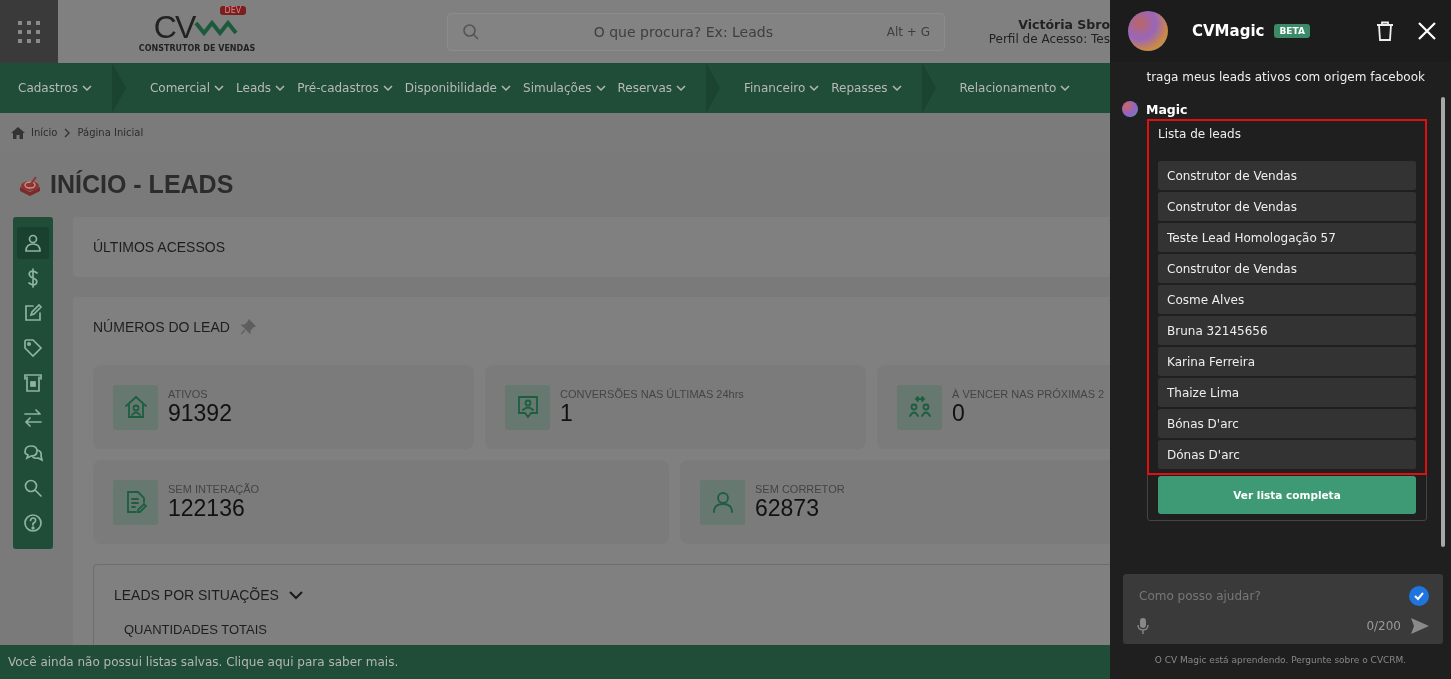  Describe the element at coordinates (33, 523) in the screenshot. I see `help-icon` at that location.